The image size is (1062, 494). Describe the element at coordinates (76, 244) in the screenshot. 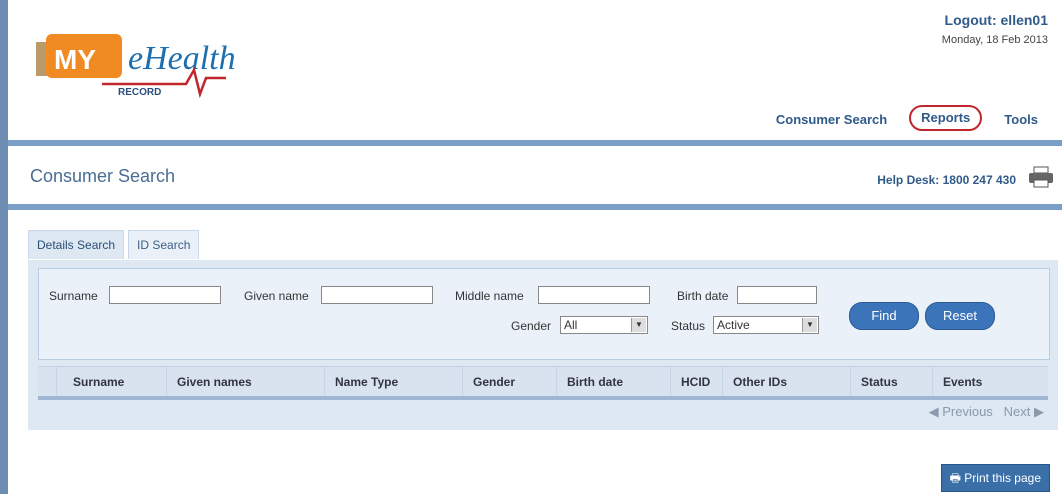

I see `tab-details-search: Details Search` at that location.